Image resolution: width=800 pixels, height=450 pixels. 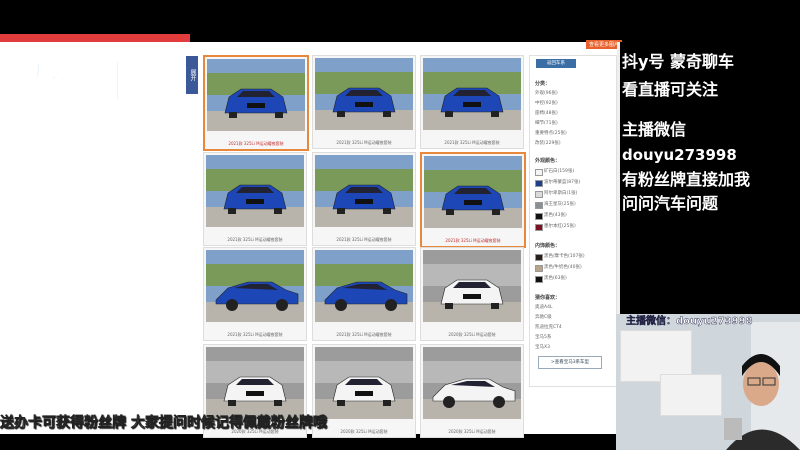 What do you see at coordinates (679, 155) in the screenshot?
I see `stream-line-4: douyu273998` at bounding box center [679, 155].